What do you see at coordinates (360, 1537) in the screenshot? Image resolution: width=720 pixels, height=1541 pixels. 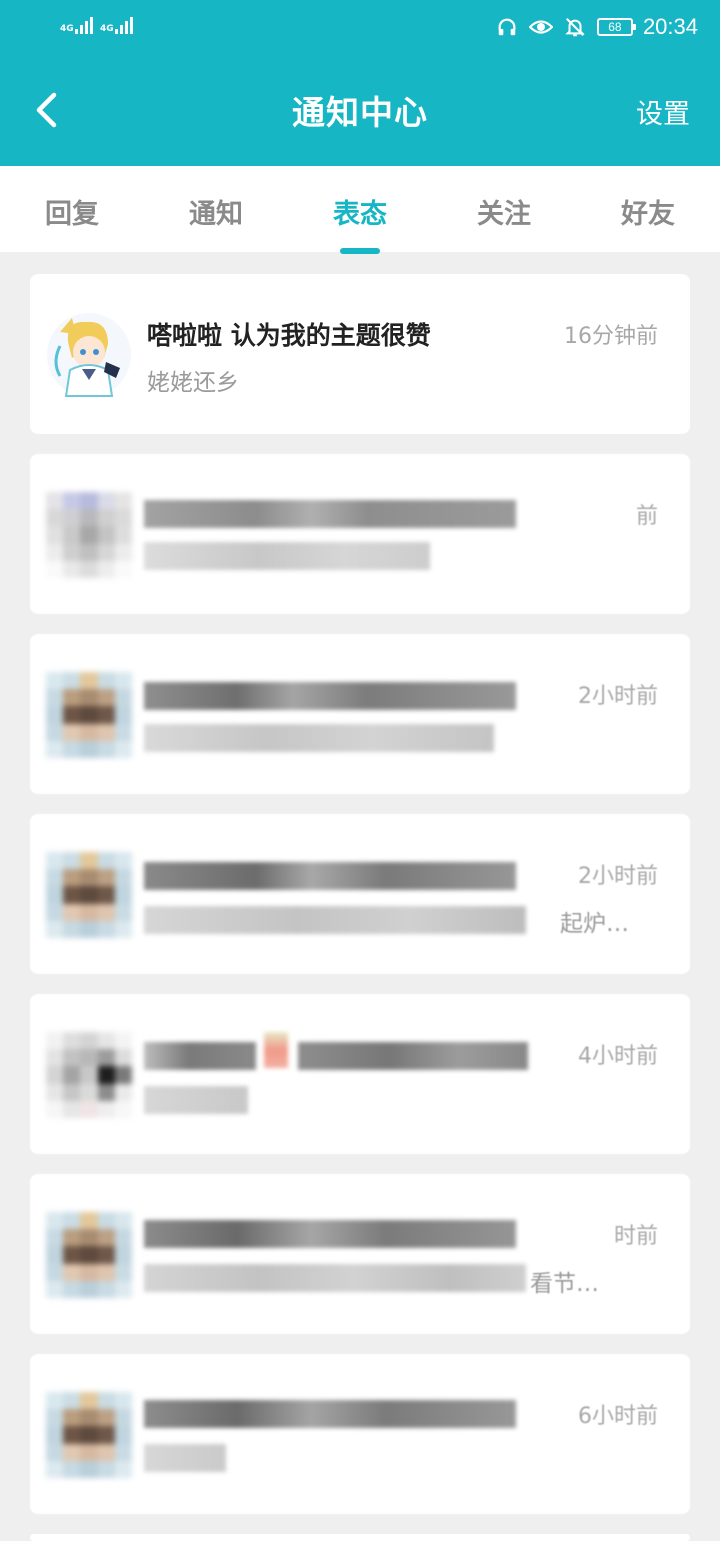 I see `notification-card-partial` at bounding box center [360, 1537].